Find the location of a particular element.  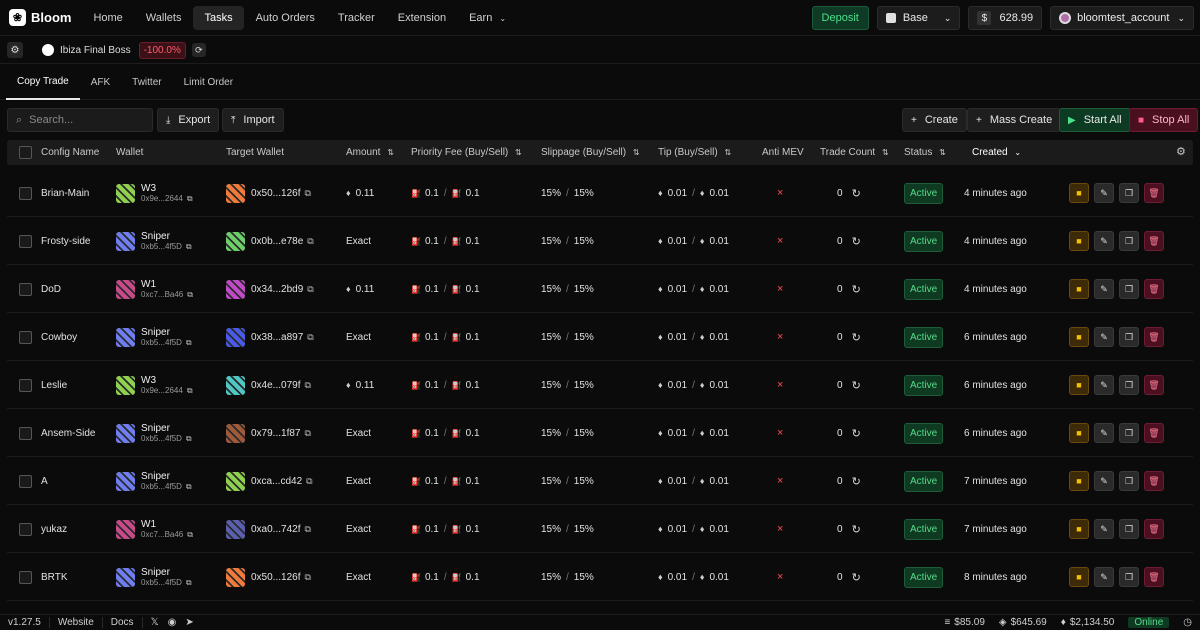

tab-afk: AFK is located at coordinates (100, 82).